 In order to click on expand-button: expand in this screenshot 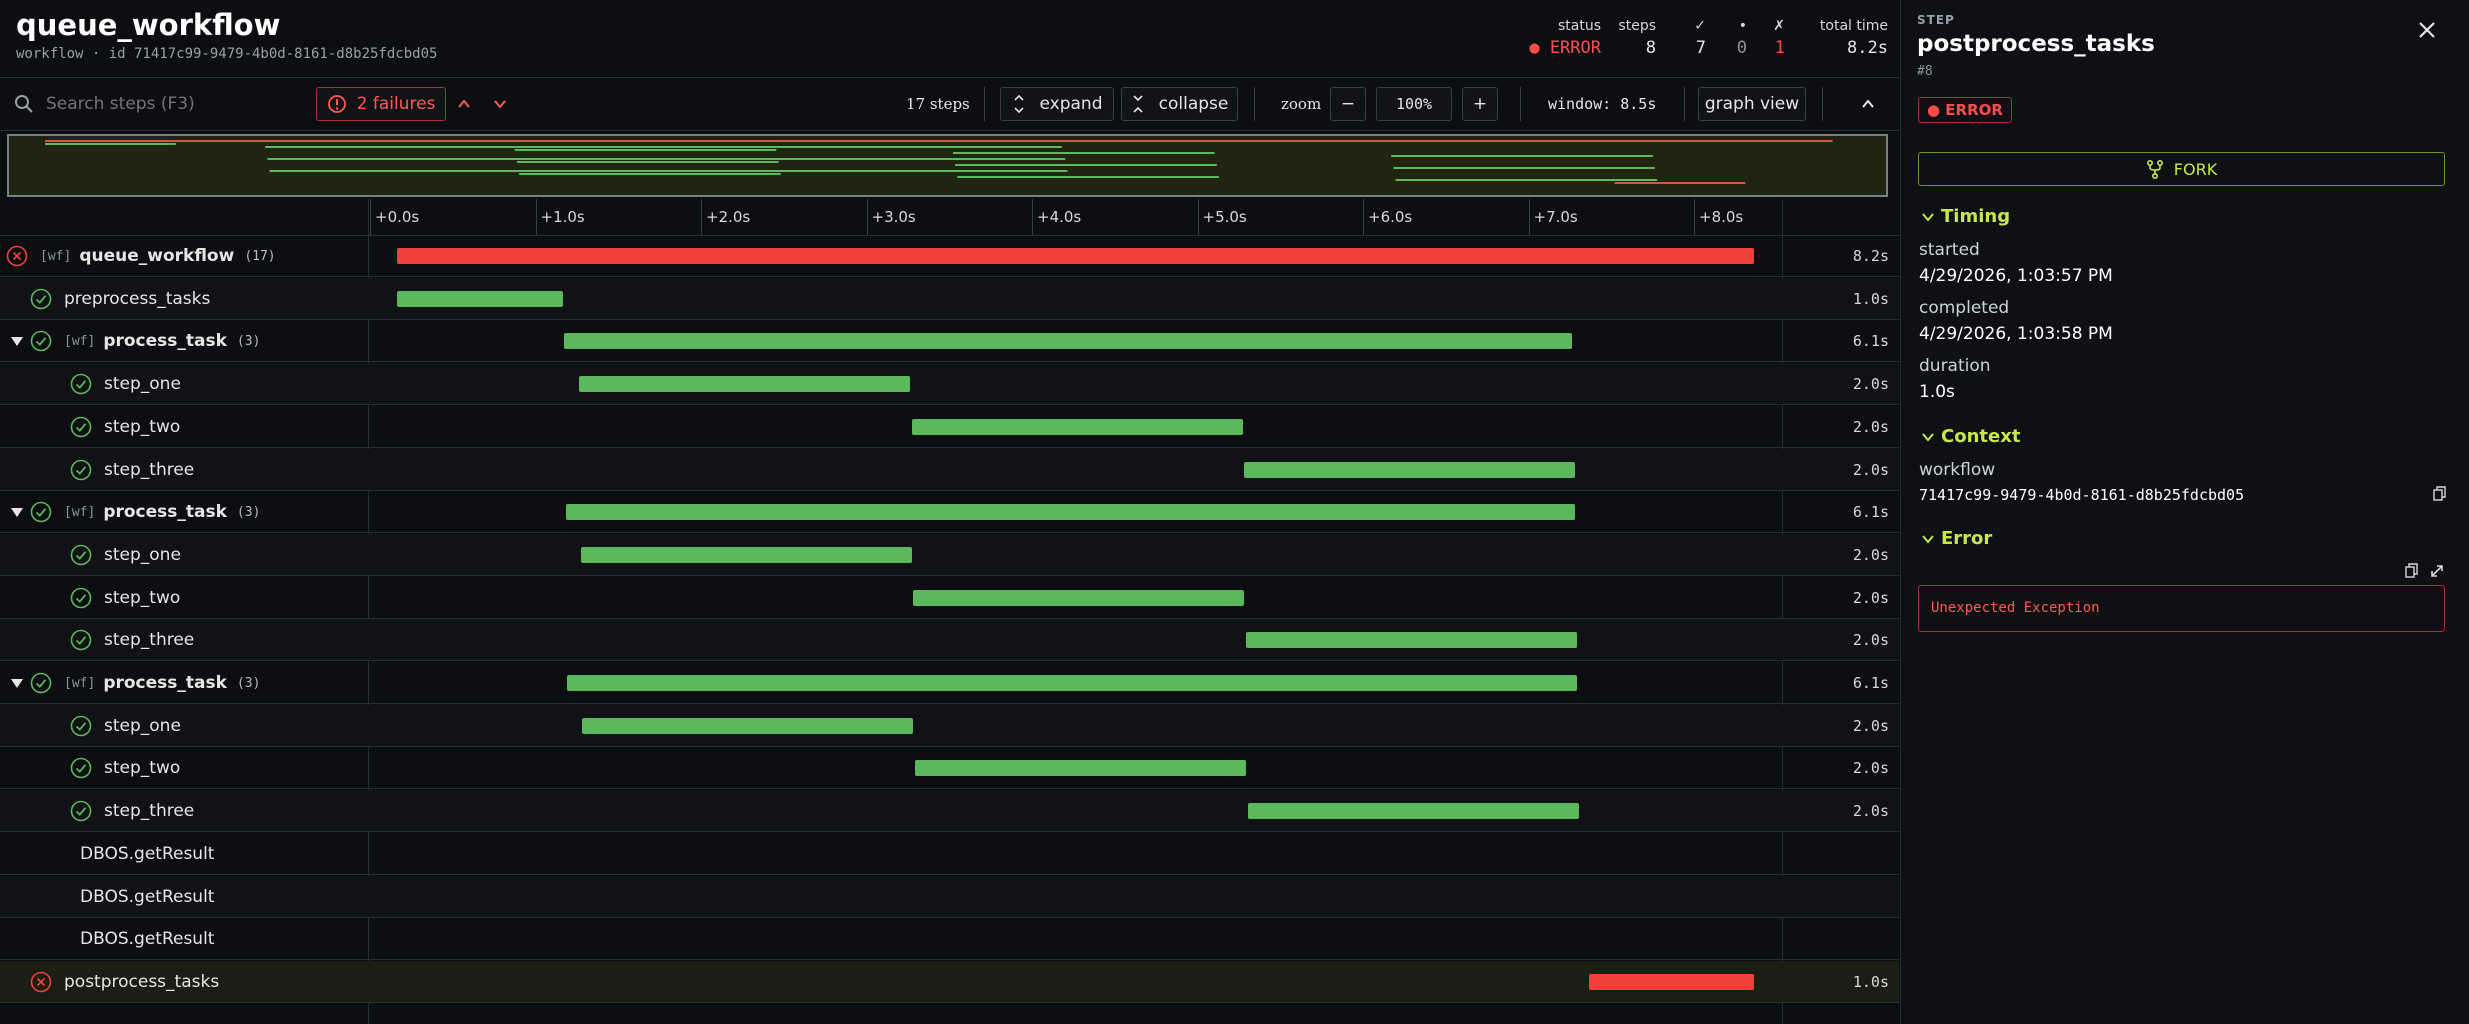, I will do `click(1057, 104)`.